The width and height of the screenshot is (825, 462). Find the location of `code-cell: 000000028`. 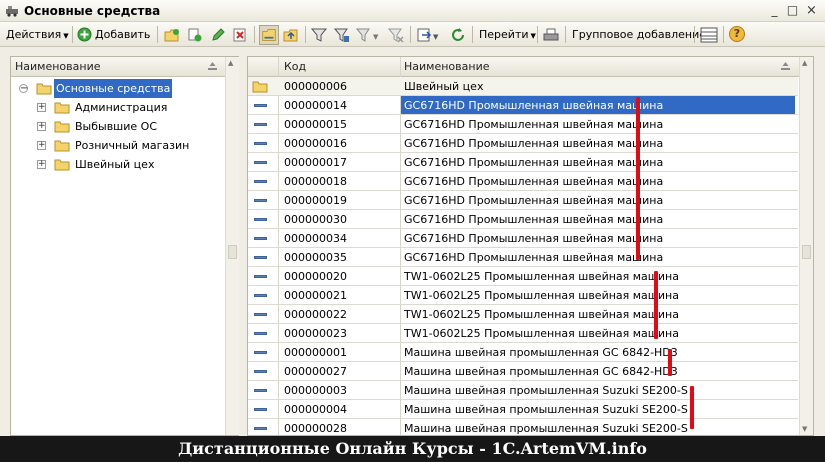

code-cell: 000000028 is located at coordinates (315, 428).